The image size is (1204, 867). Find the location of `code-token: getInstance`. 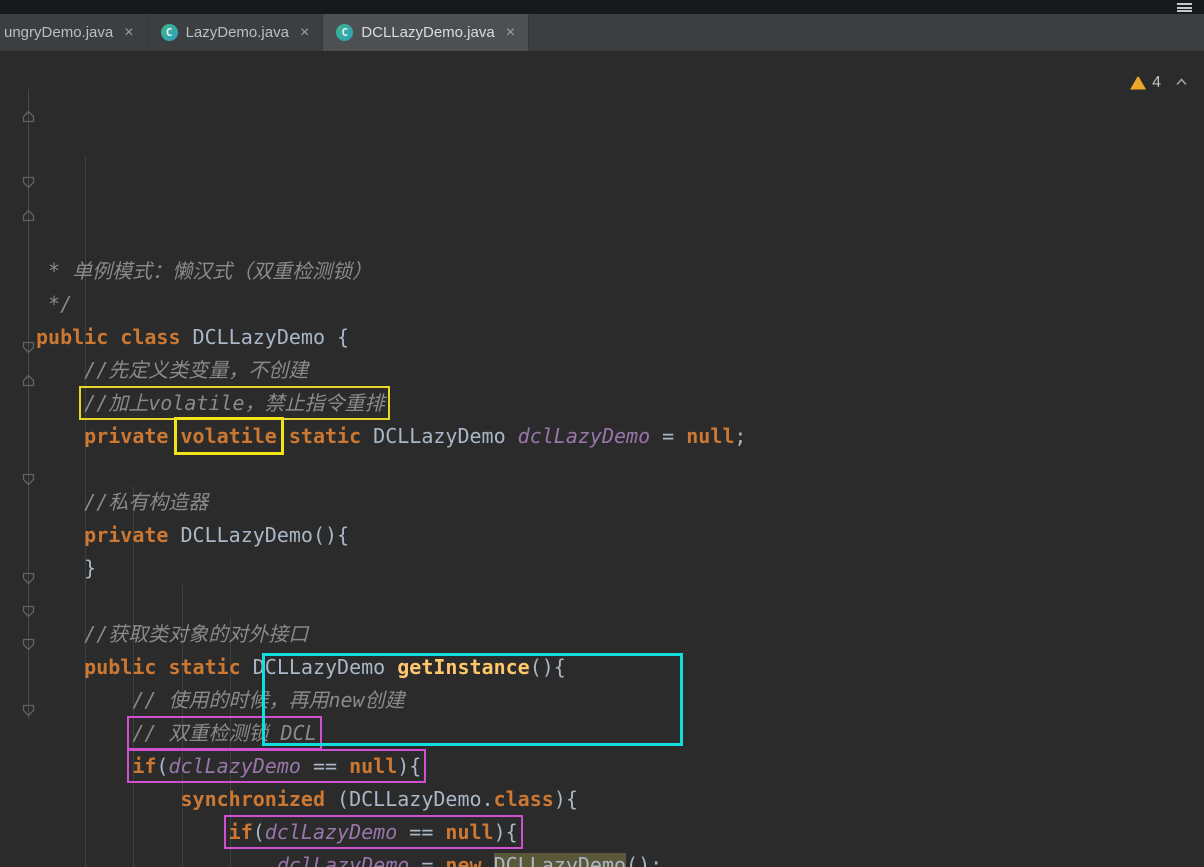

code-token: getInstance is located at coordinates (463, 667).